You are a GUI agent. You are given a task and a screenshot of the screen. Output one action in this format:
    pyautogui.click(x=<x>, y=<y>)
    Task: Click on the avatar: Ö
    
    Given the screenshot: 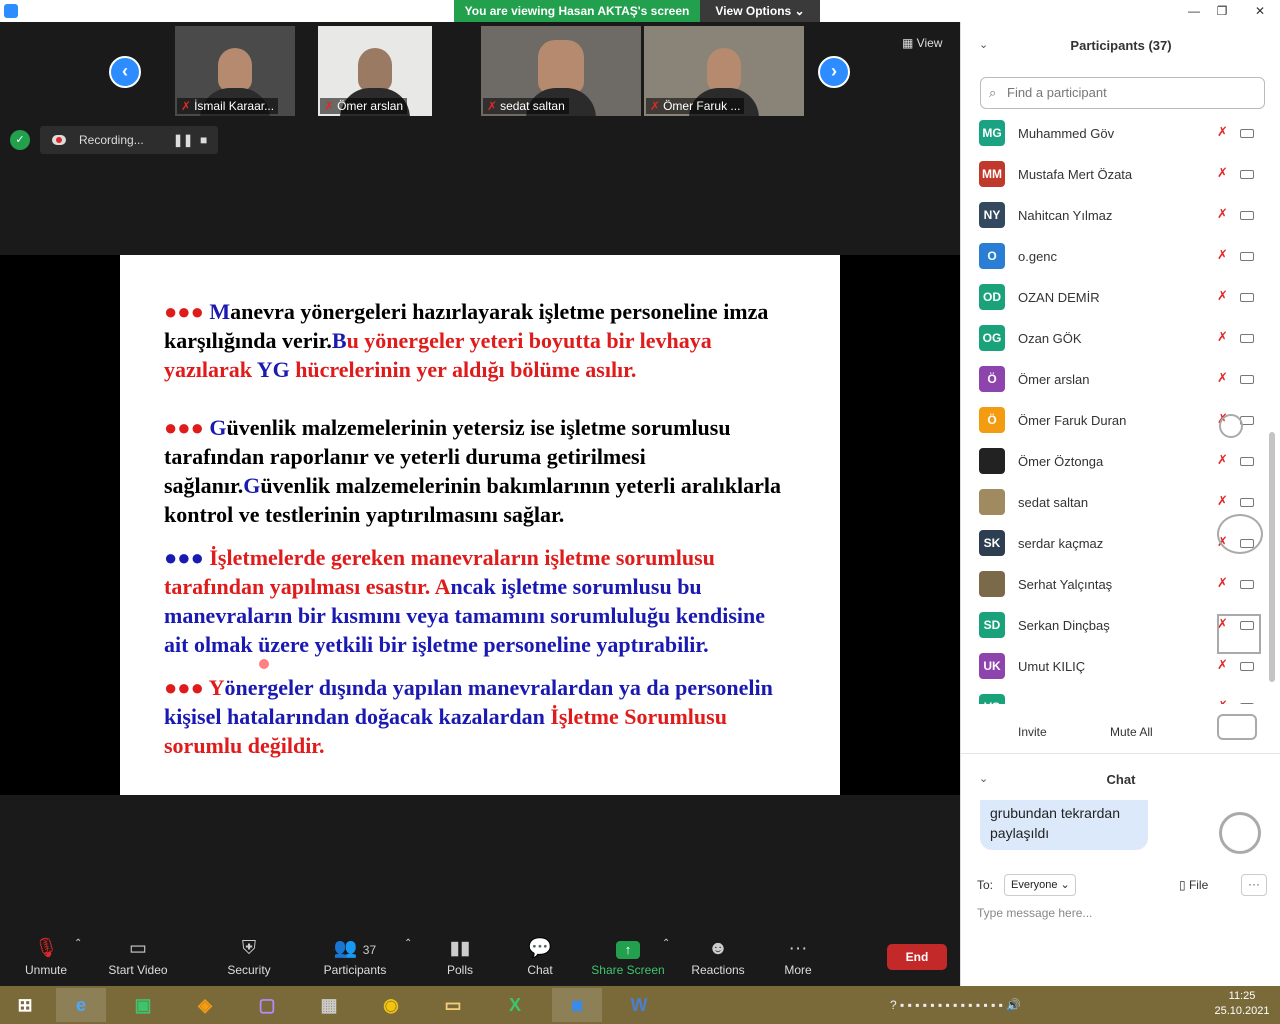 What is the action you would take?
    pyautogui.click(x=992, y=379)
    